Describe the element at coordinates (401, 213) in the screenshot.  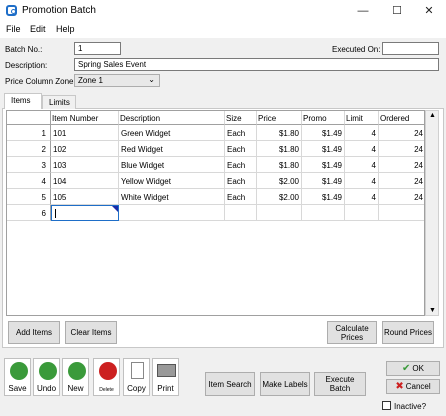
I see `grid-cell-ordered` at that location.